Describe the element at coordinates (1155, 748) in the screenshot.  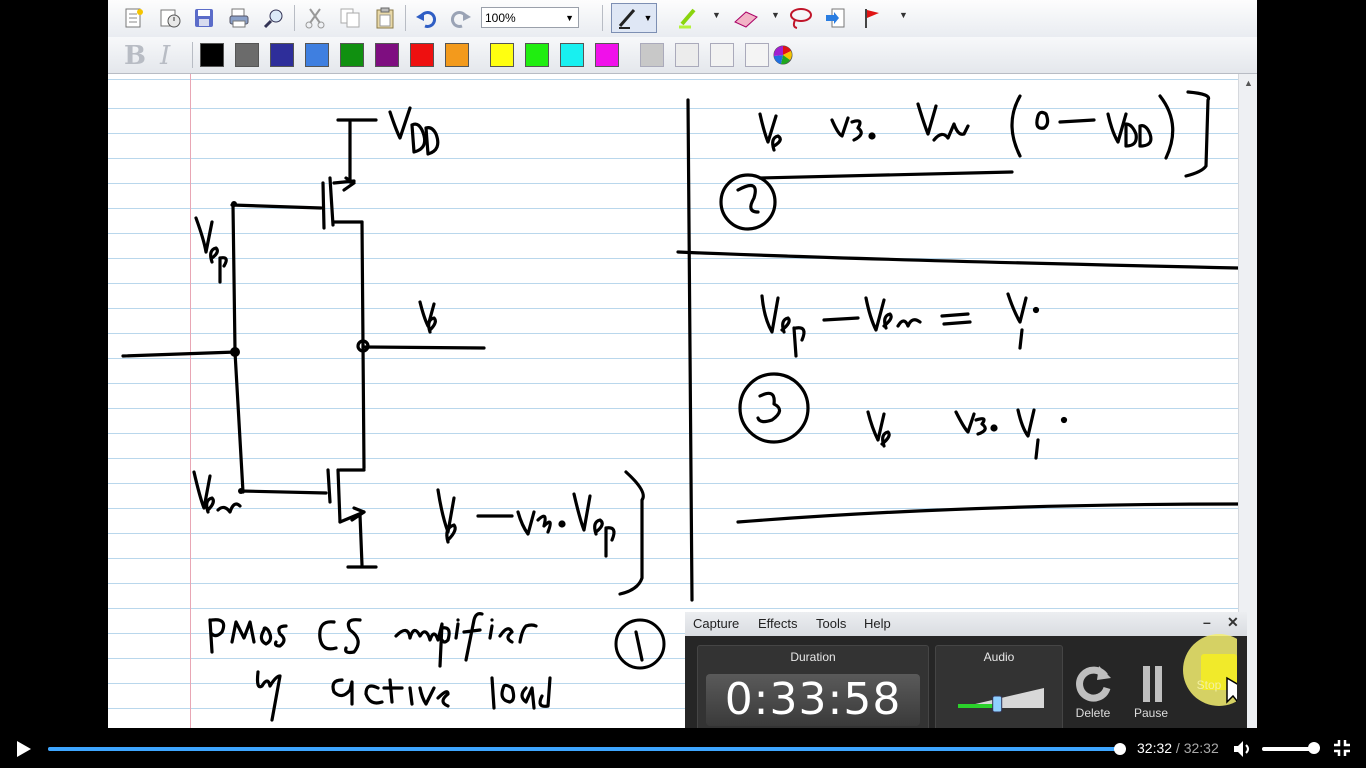
I see `current-time: 32:32` at that location.